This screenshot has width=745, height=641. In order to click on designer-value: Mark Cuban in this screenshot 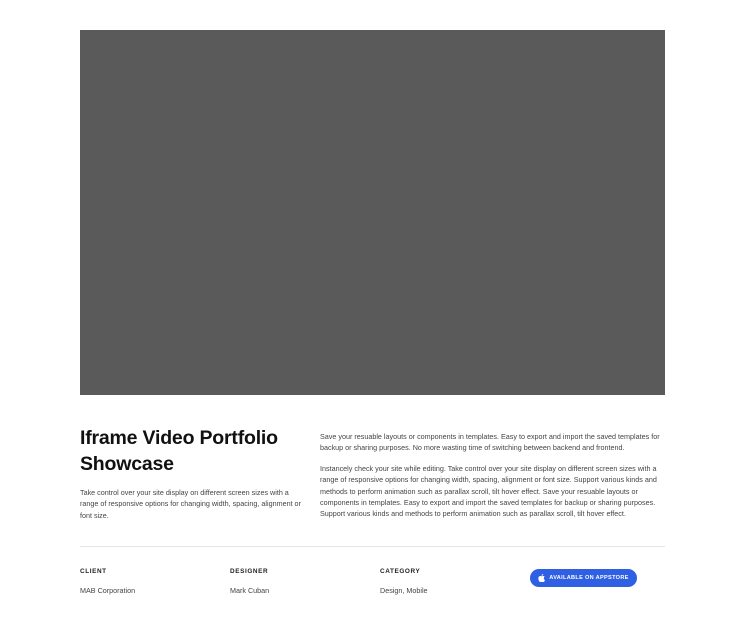, I will do `click(250, 590)`.